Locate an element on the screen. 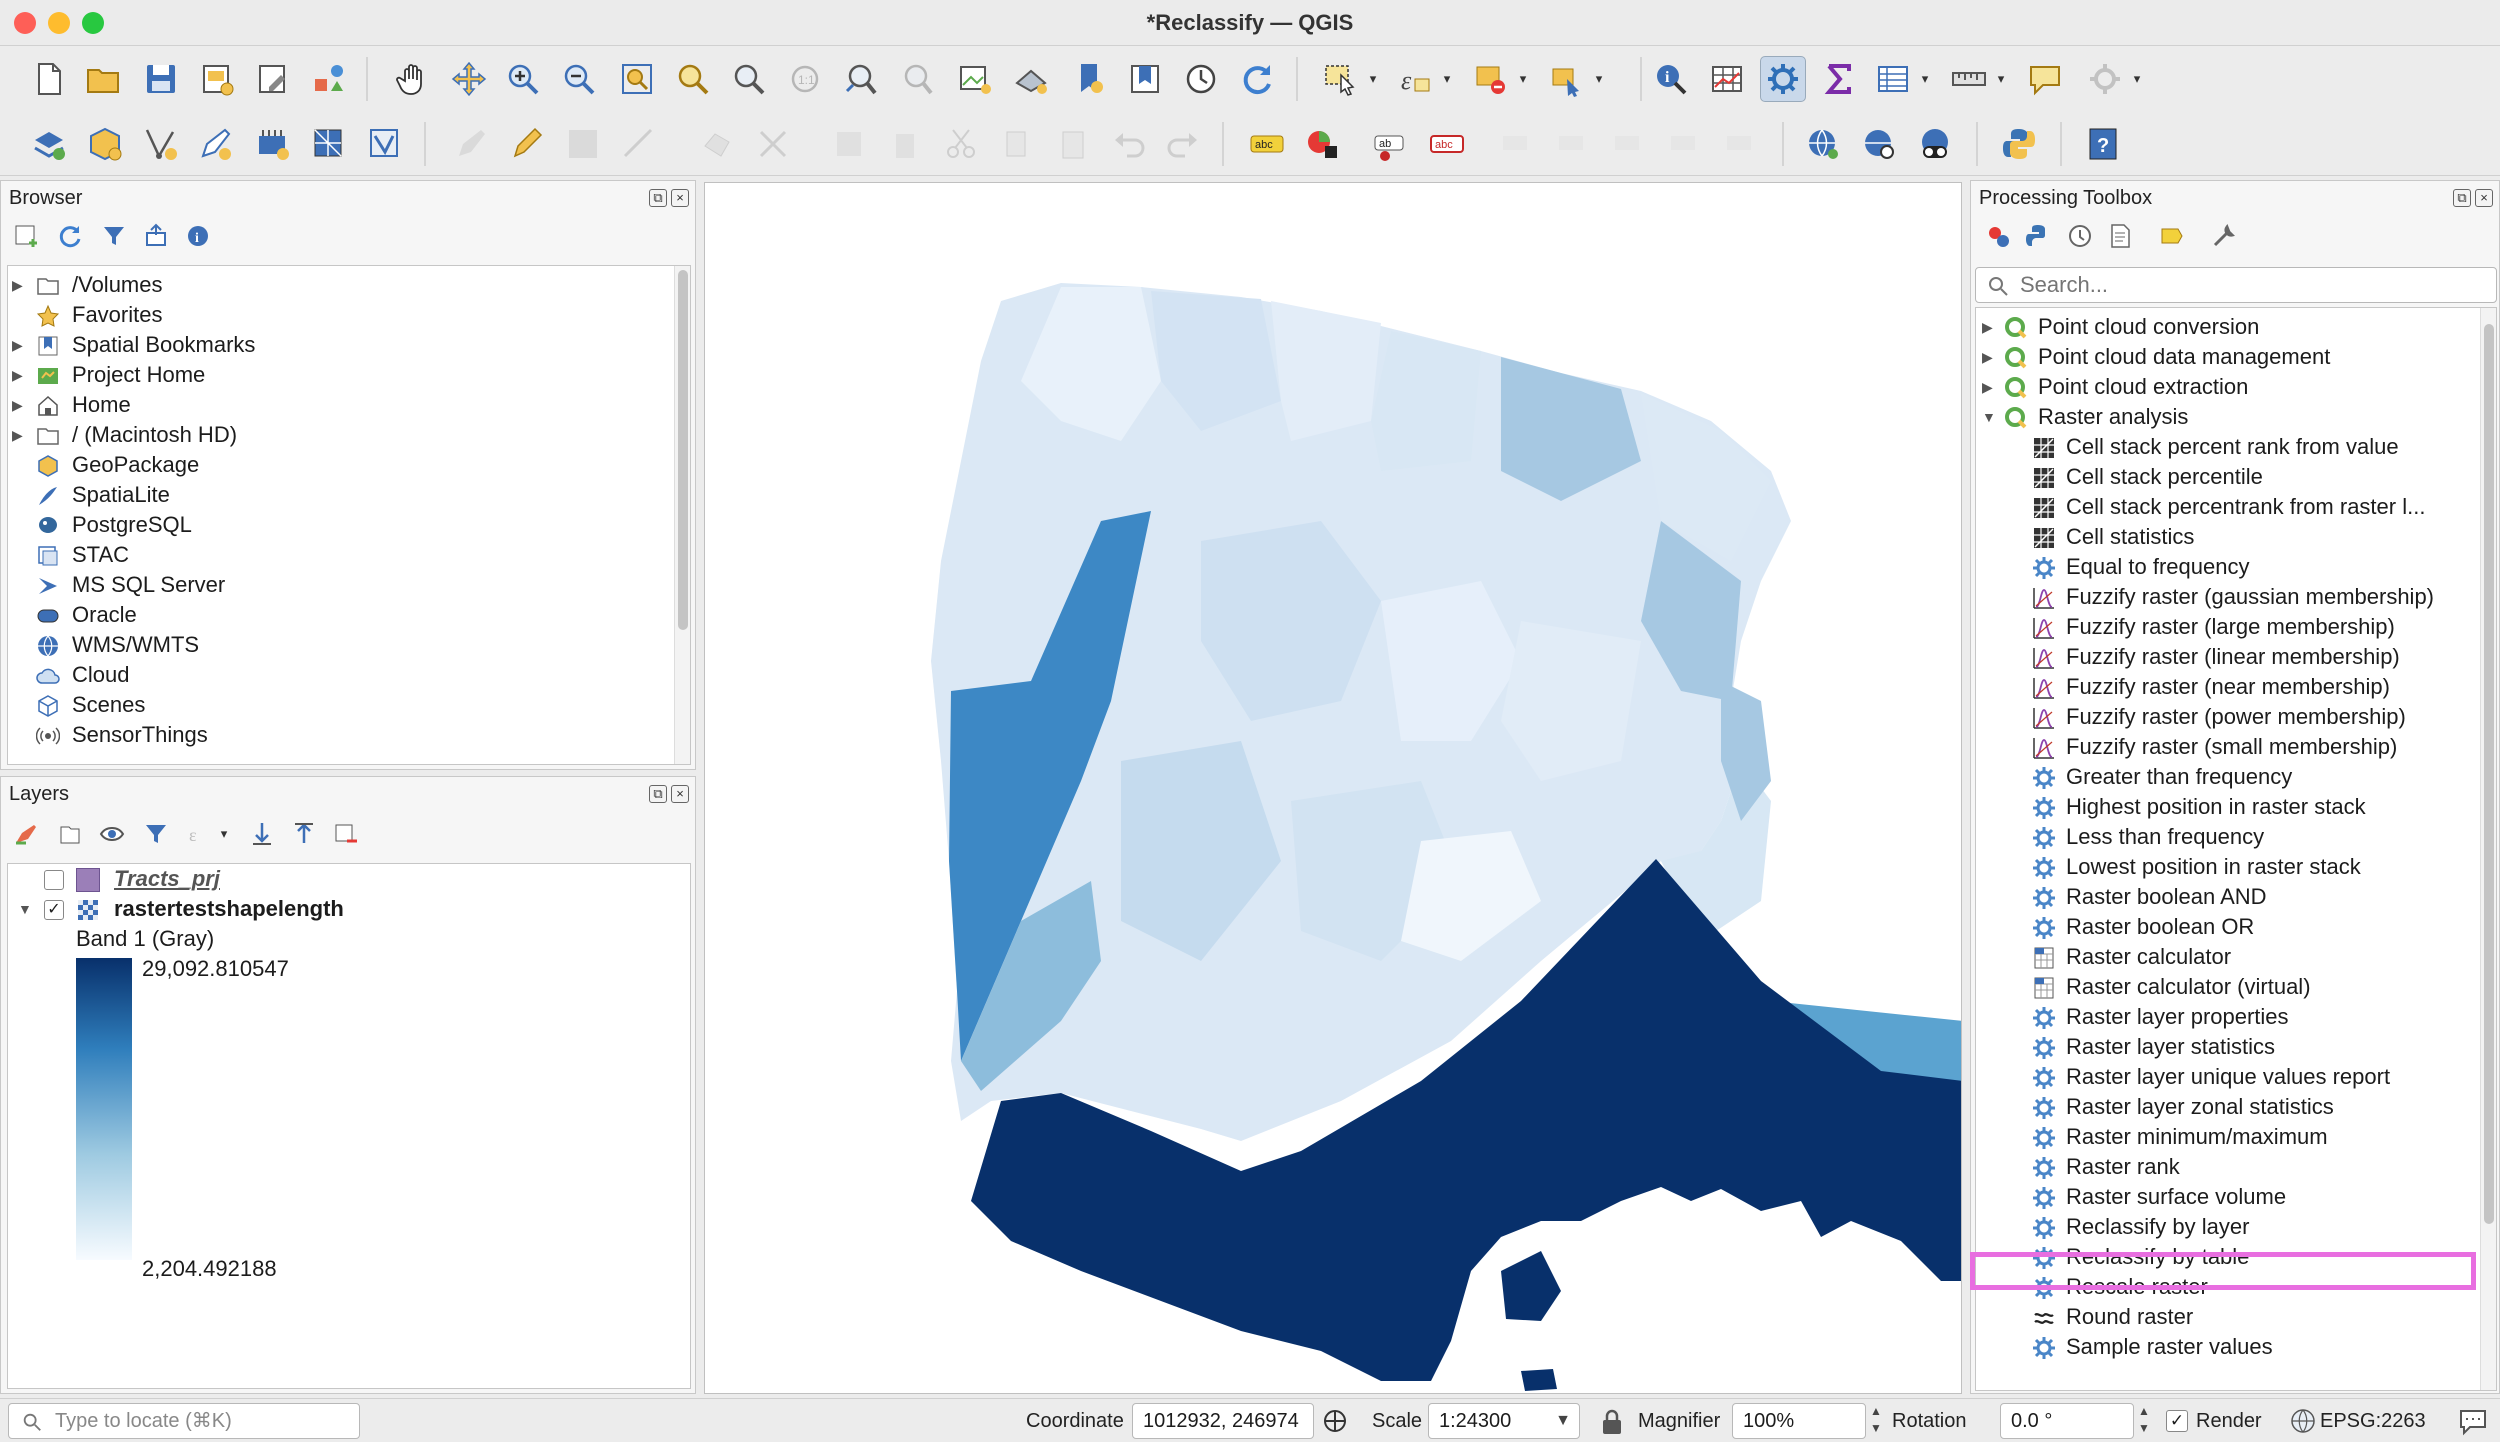 Image resolution: width=2500 pixels, height=1442 pixels. algorithm-fuzzify-raster-large-membership: Fuzzify raster (large membership) is located at coordinates (2226, 627).